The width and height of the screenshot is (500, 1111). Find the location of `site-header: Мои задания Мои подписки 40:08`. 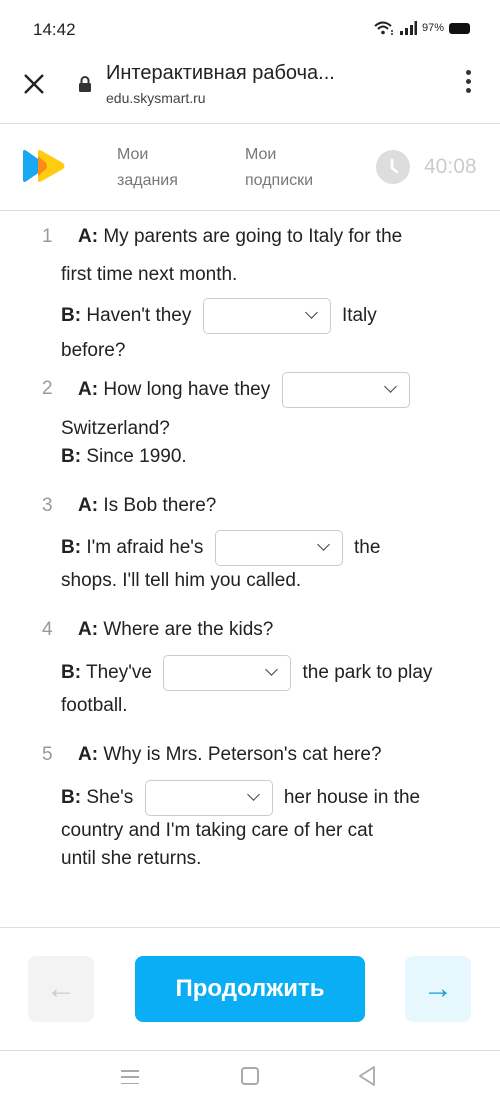

site-header: Мои задания Мои подписки 40:08 is located at coordinates (250, 167).